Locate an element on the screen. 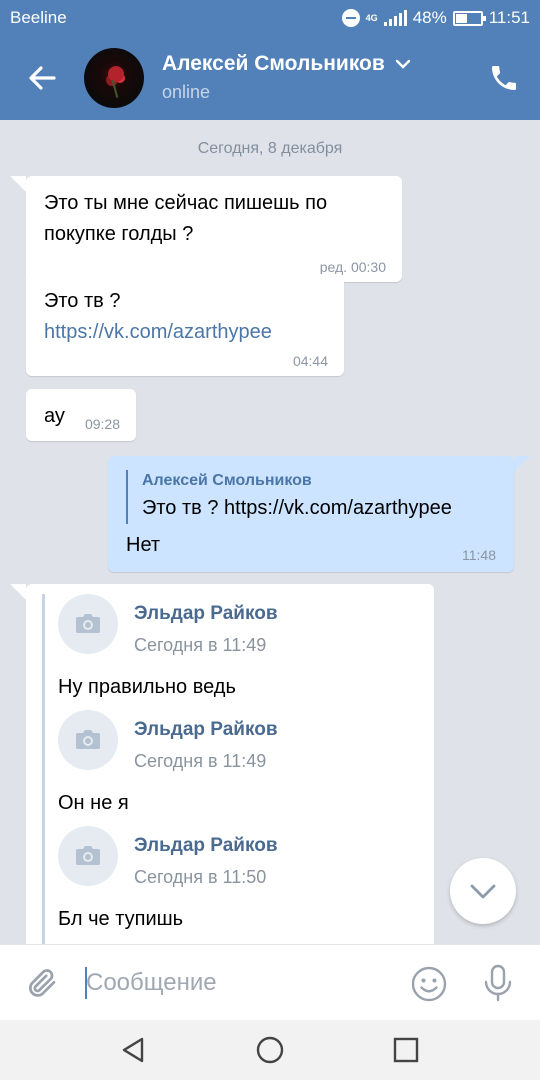 The image size is (540, 1080). avatar-rose is located at coordinates (116, 74).